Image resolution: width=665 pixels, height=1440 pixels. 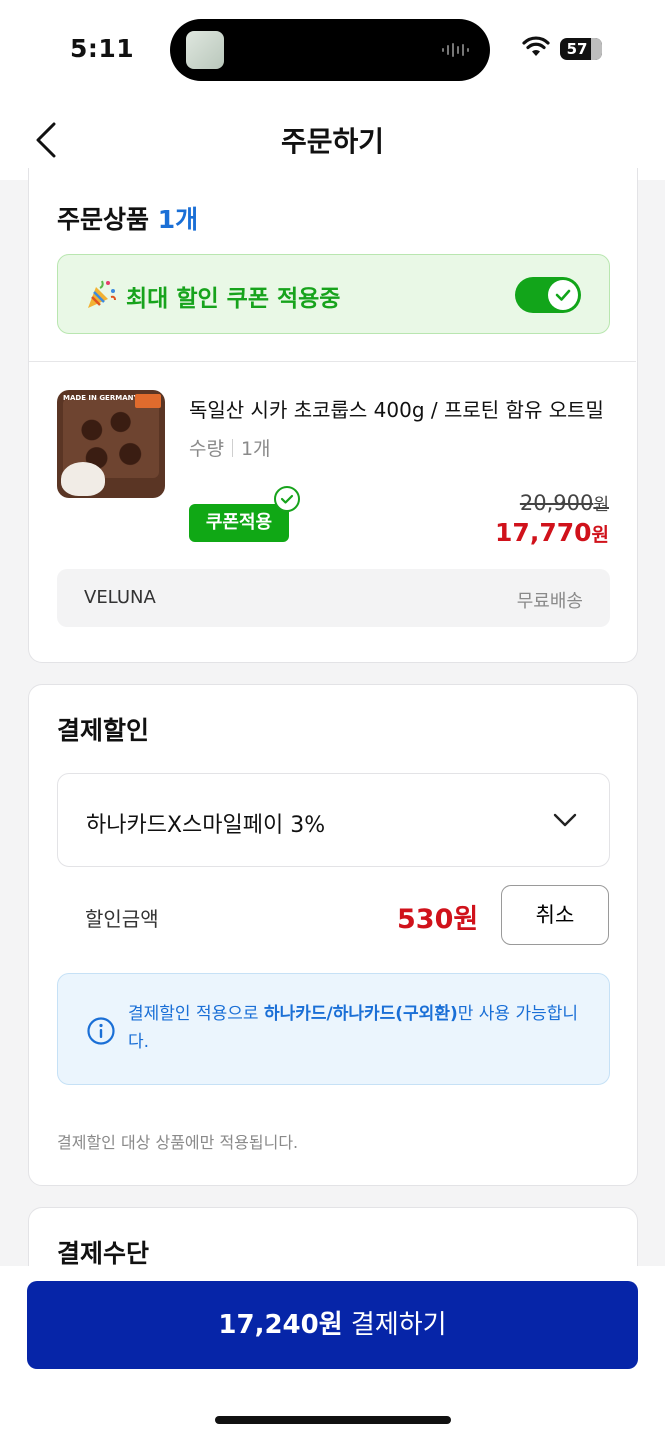 I want to click on info-prefix: 결제할인 적용으로, so click(x=196, y=1014).